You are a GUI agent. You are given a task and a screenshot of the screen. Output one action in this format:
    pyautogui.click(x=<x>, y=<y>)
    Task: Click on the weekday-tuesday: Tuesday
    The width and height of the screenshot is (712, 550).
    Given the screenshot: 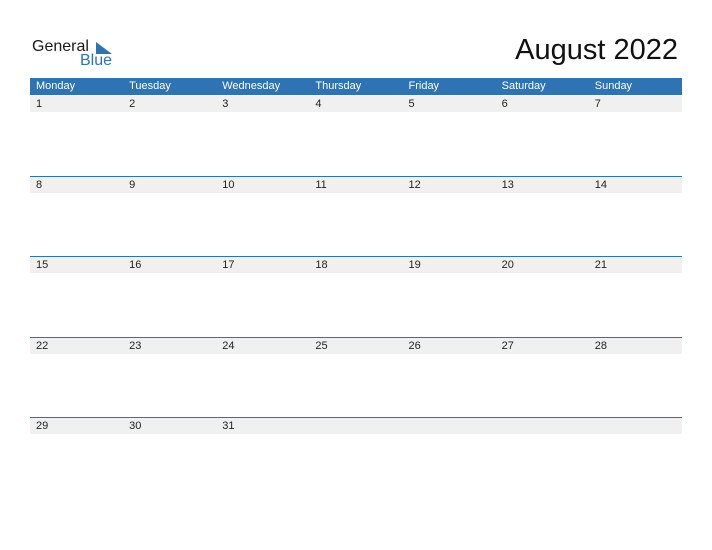 What is the action you would take?
    pyautogui.click(x=150, y=86)
    